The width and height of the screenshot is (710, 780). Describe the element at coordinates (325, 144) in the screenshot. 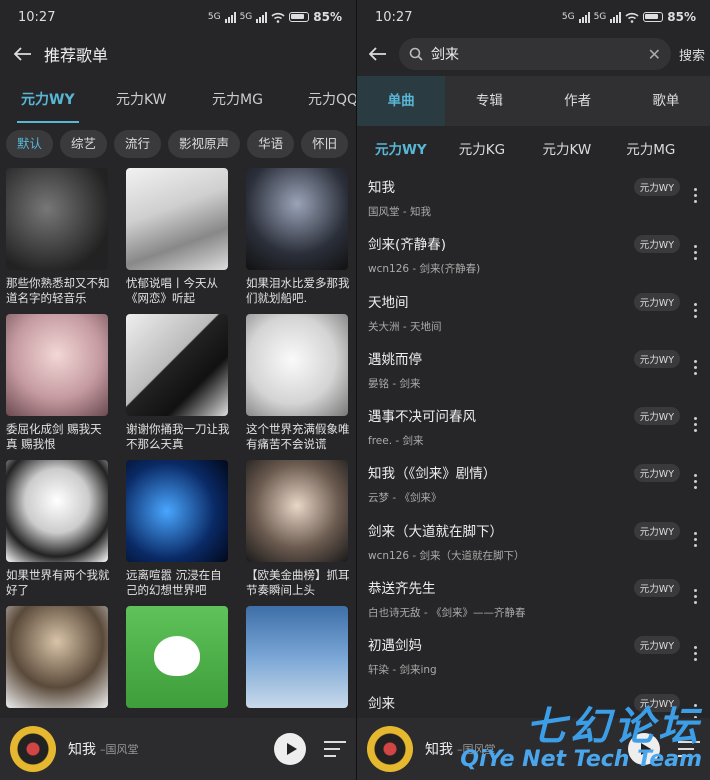

I see `chip-nostalgic: 怀旧` at that location.